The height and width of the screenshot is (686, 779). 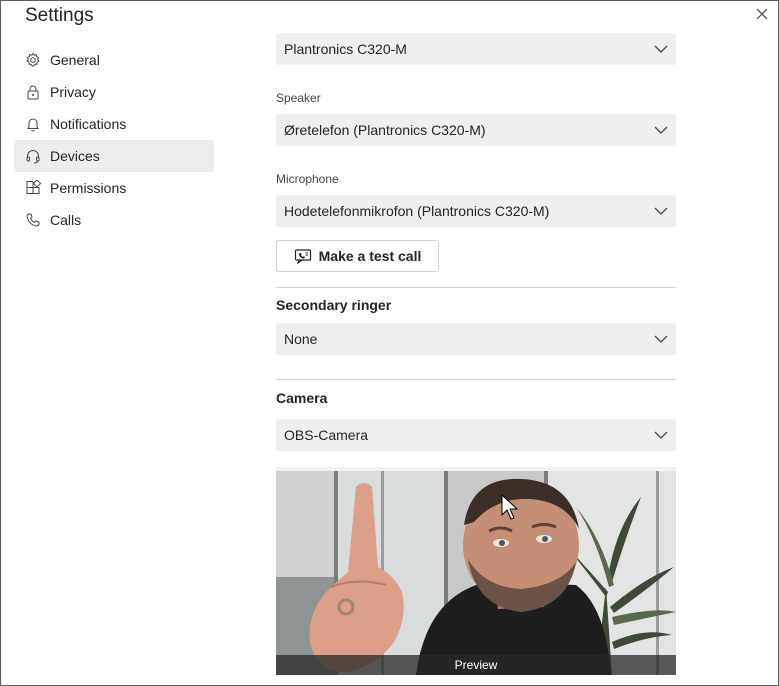 I want to click on preview-label-bar: Preview, so click(x=476, y=665).